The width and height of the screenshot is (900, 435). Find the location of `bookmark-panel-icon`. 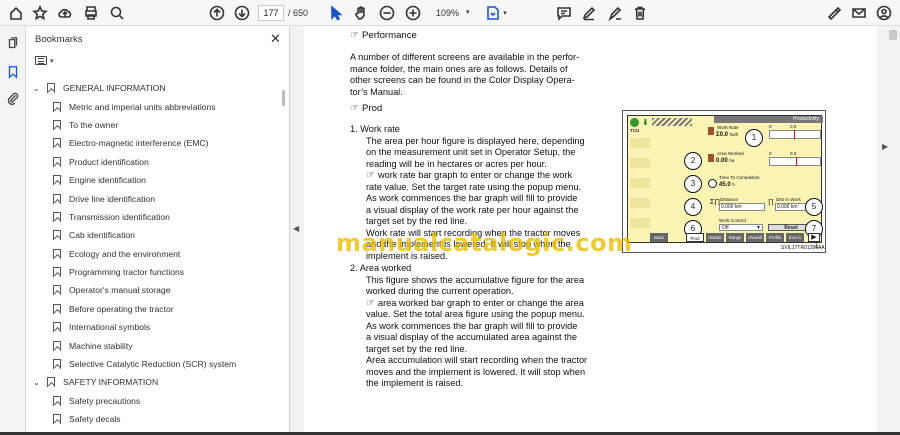

bookmark-panel-icon is located at coordinates (13, 72).